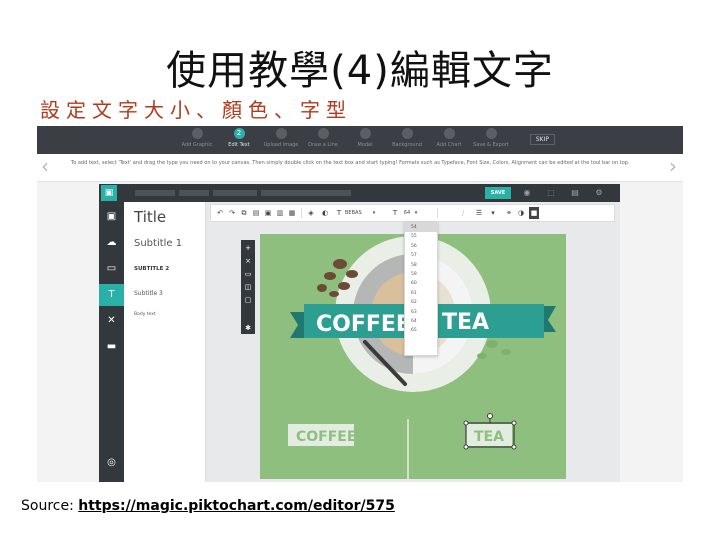 The height and width of the screenshot is (540, 720). I want to click on color-icon: ◑, so click(521, 213).